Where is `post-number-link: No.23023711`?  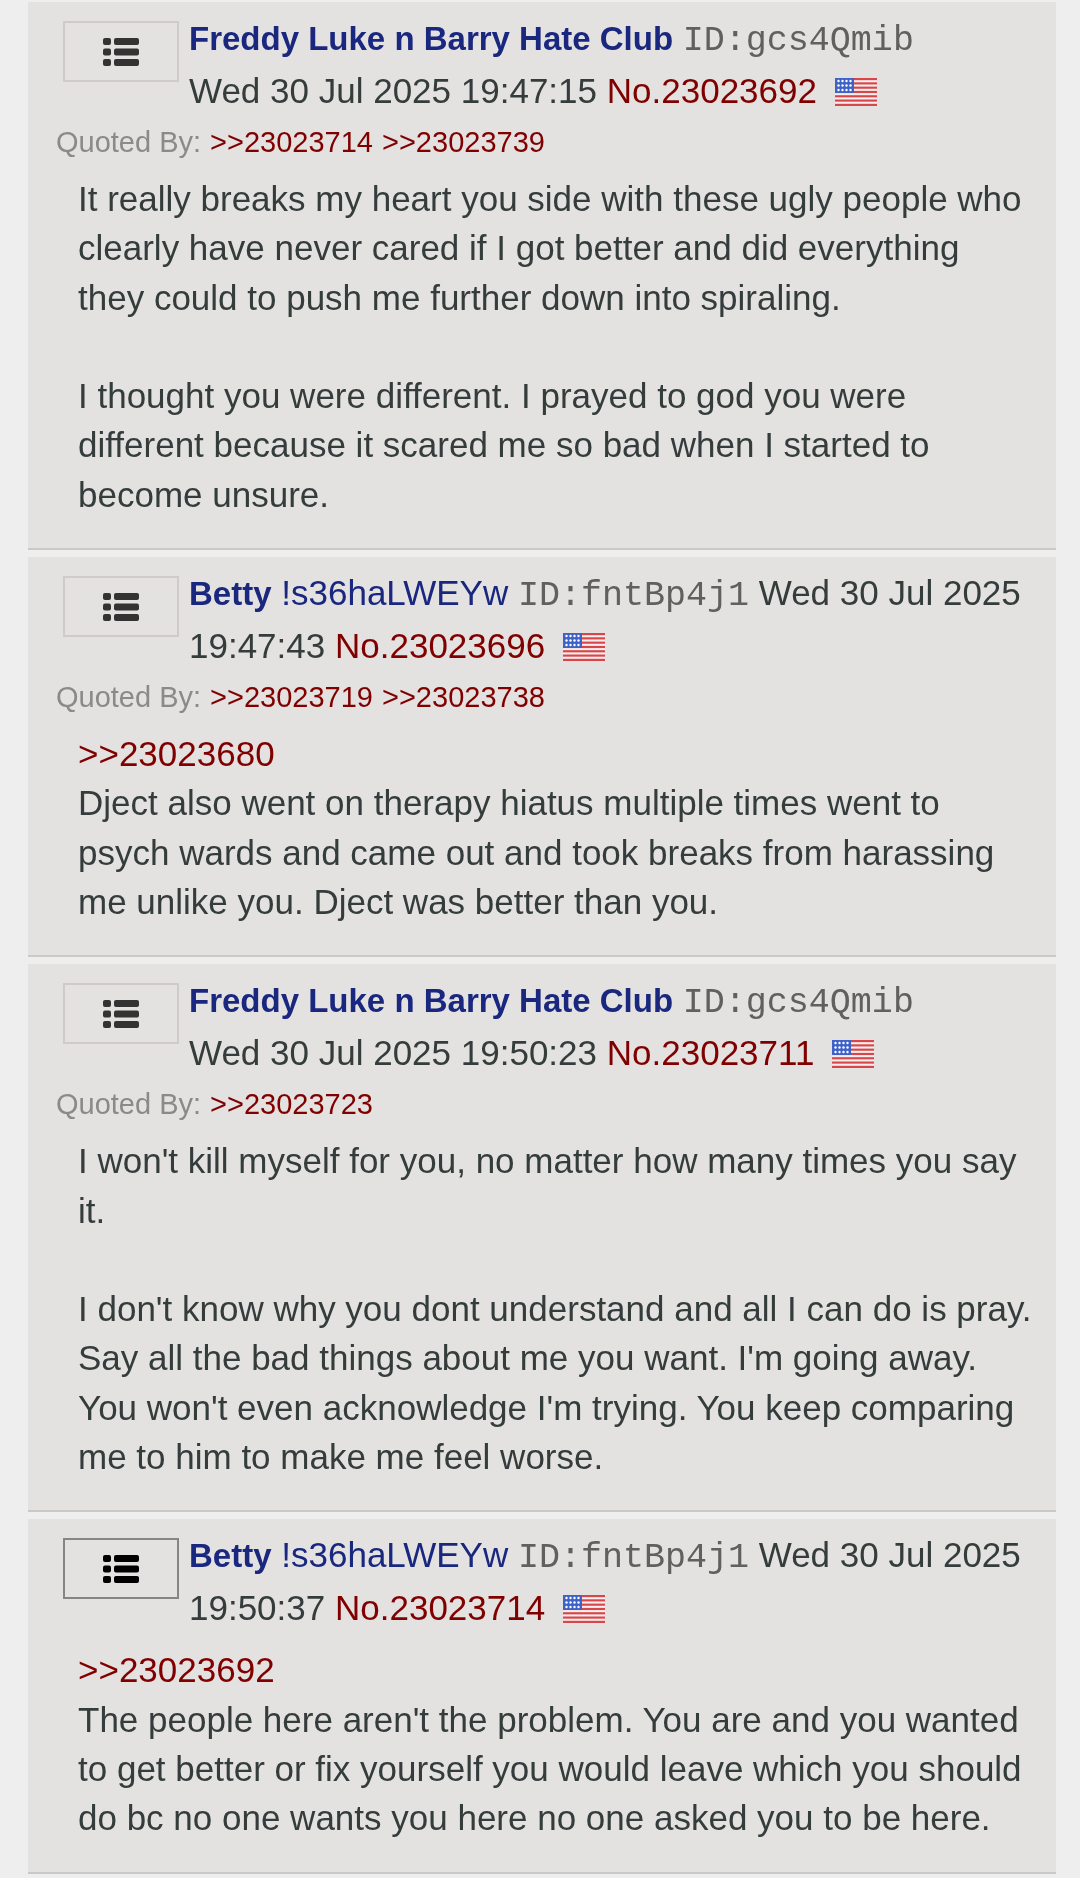 post-number-link: No.23023711 is located at coordinates (710, 1053).